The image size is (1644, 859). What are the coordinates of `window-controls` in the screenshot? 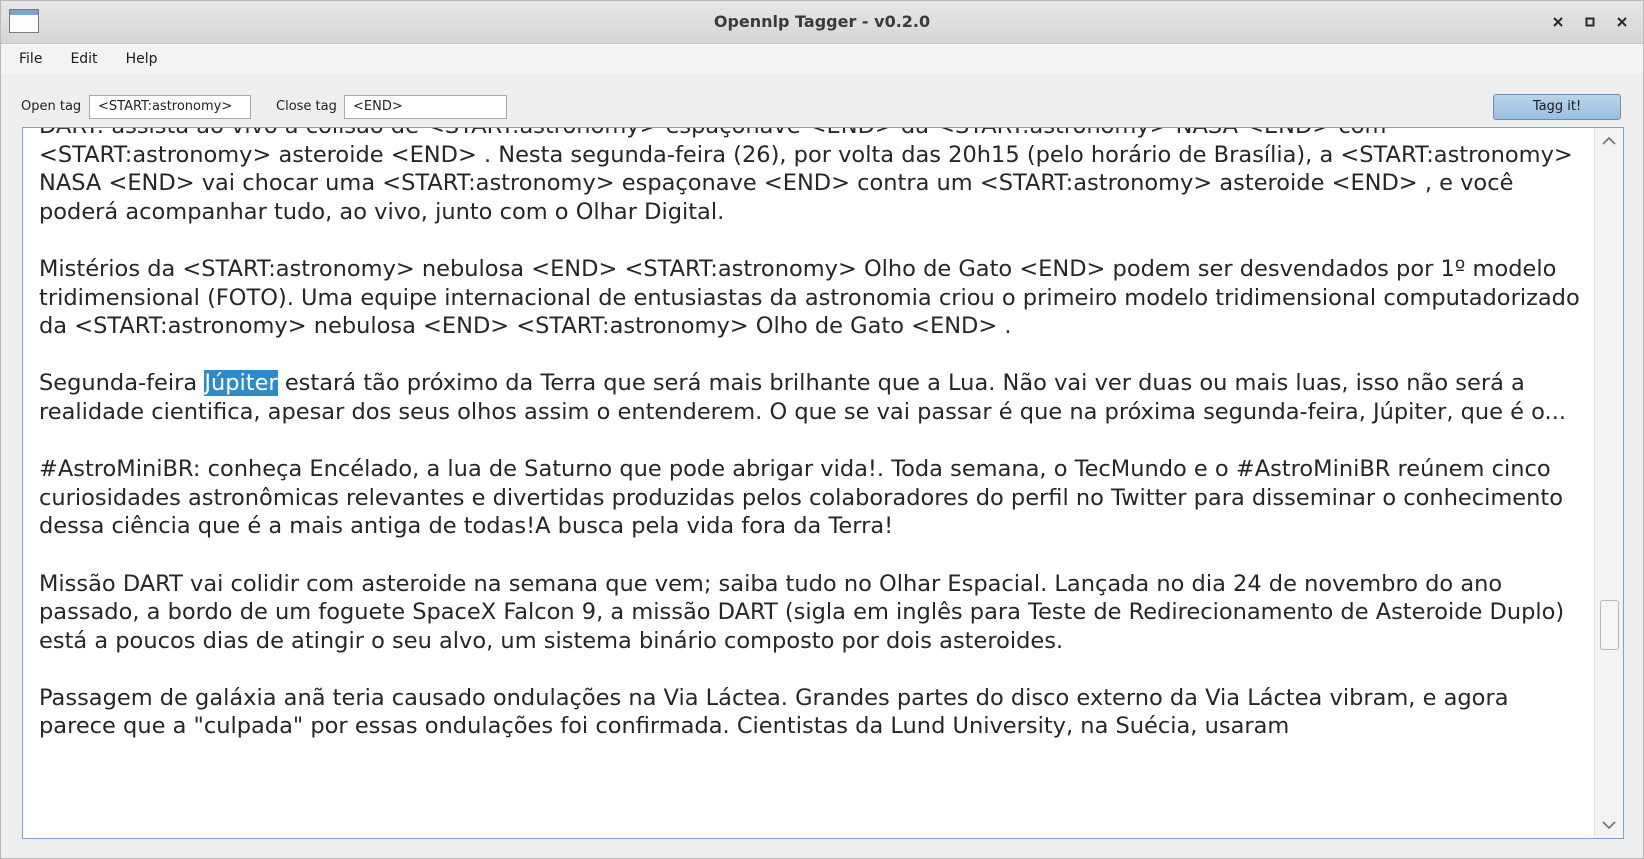 It's located at (1590, 22).